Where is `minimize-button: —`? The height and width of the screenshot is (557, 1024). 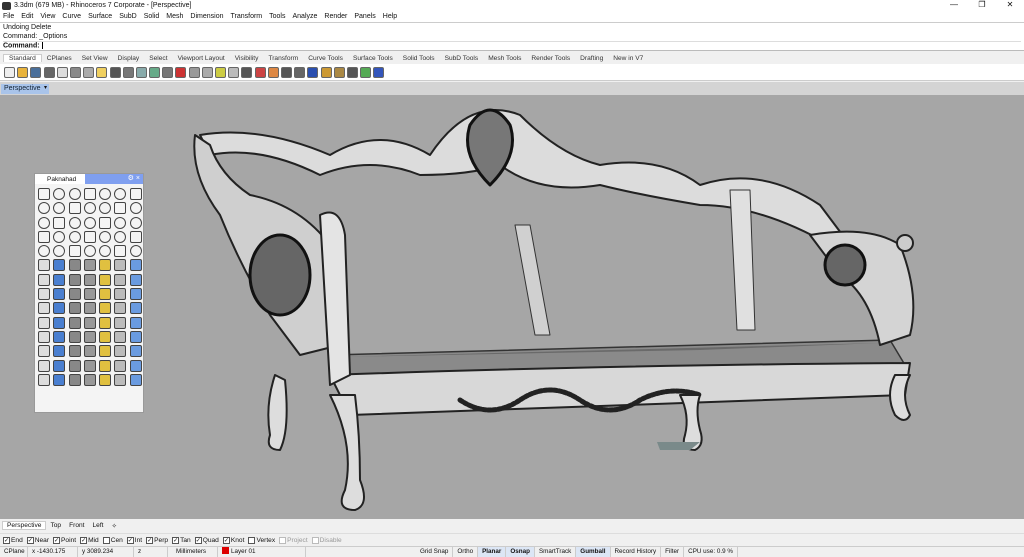
minimize-button: — is located at coordinates (954, 4).